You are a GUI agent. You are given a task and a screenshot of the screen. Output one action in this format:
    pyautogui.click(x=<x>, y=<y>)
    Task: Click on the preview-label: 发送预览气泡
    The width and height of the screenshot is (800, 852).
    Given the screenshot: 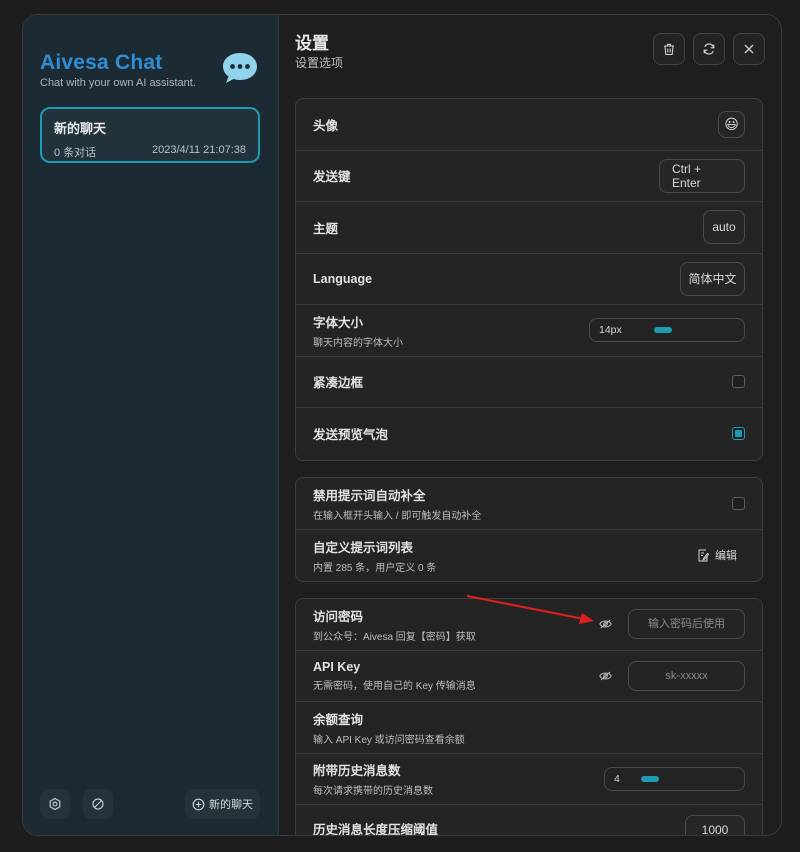 What is the action you would take?
    pyautogui.click(x=351, y=435)
    